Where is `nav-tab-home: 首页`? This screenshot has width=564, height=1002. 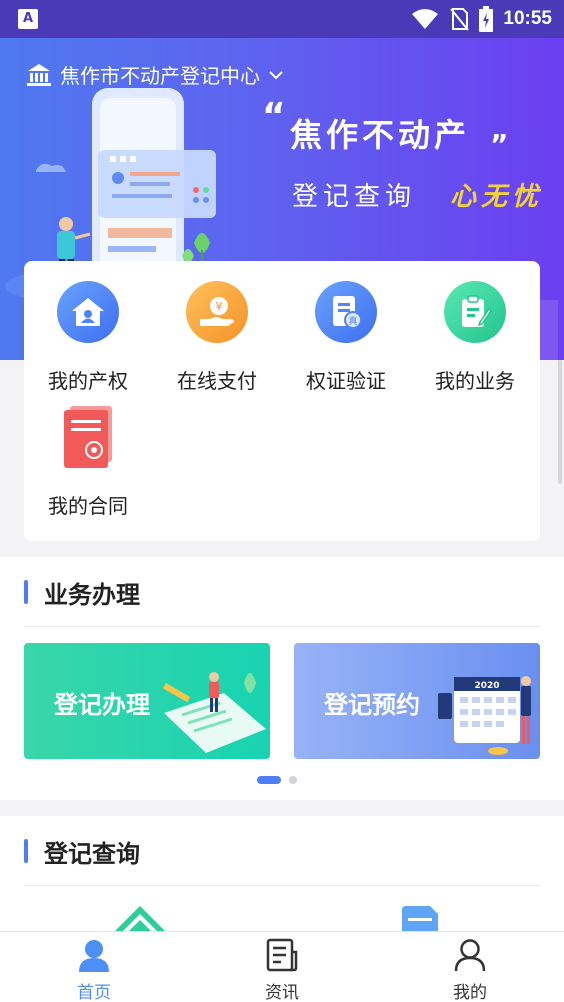
nav-tab-home: 首页 is located at coordinates (94, 967).